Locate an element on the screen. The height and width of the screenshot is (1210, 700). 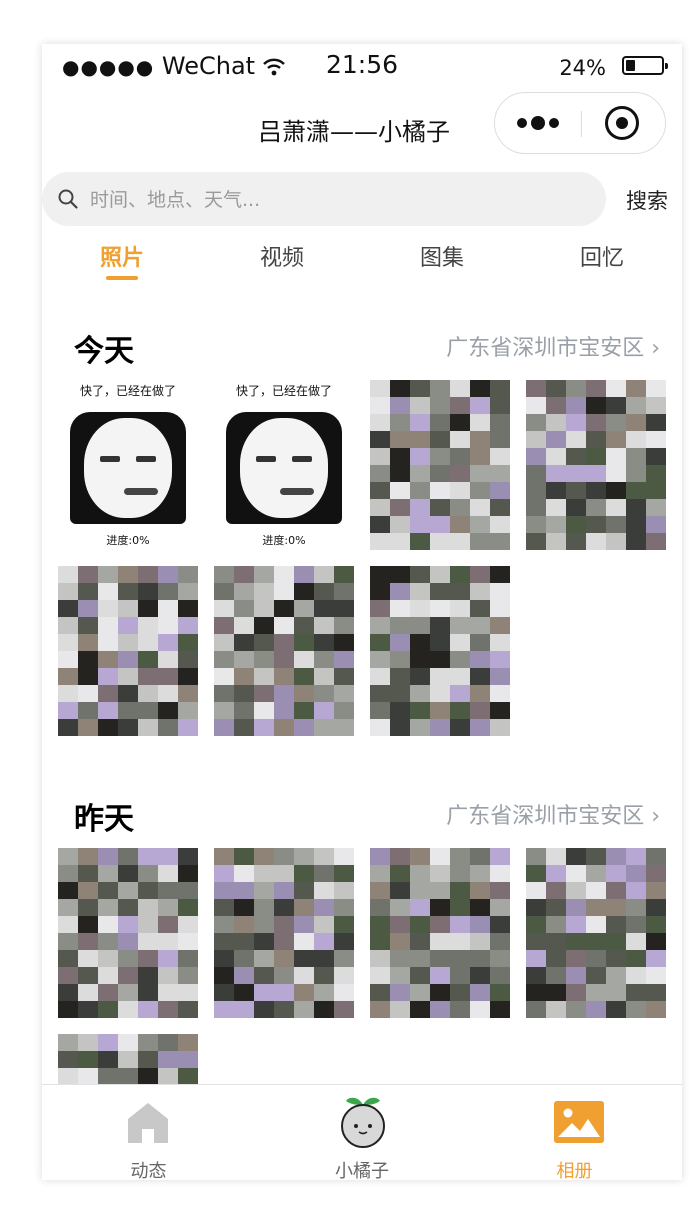
battery-icon is located at coordinates (645, 65).